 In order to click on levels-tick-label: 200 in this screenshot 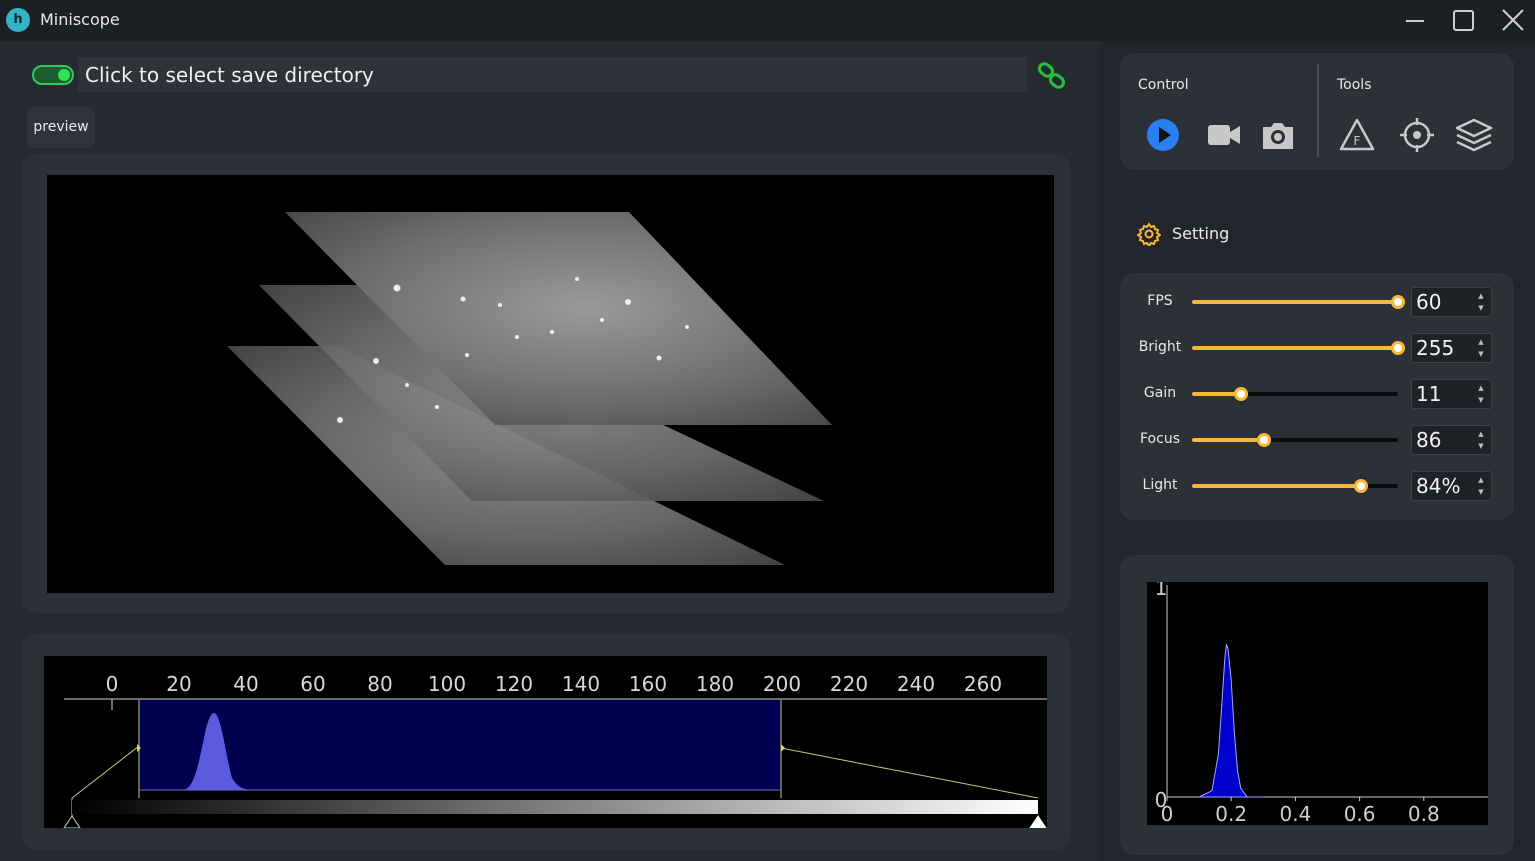, I will do `click(782, 684)`.